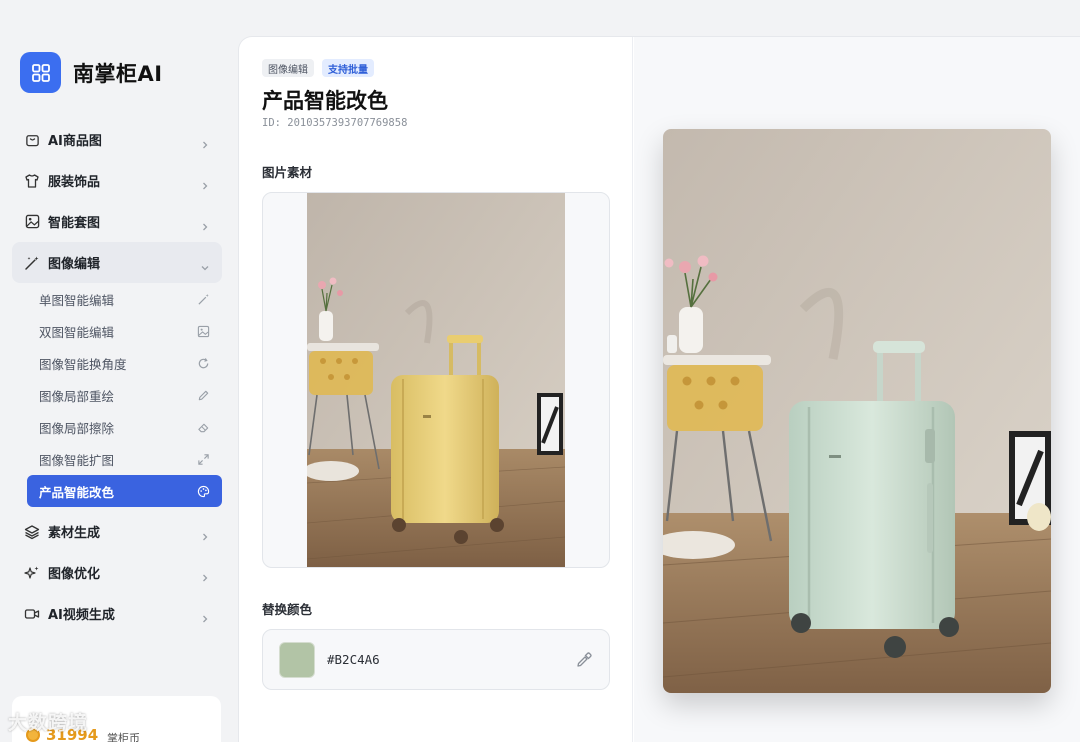  What do you see at coordinates (205, 264) in the screenshot?
I see `chevron-down-icon` at bounding box center [205, 264].